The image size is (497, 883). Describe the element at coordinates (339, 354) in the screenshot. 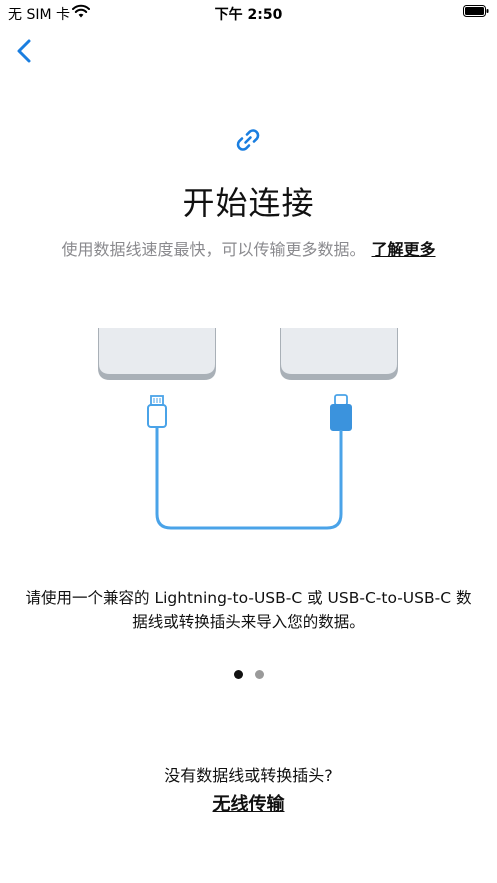

I see `phone-right` at that location.